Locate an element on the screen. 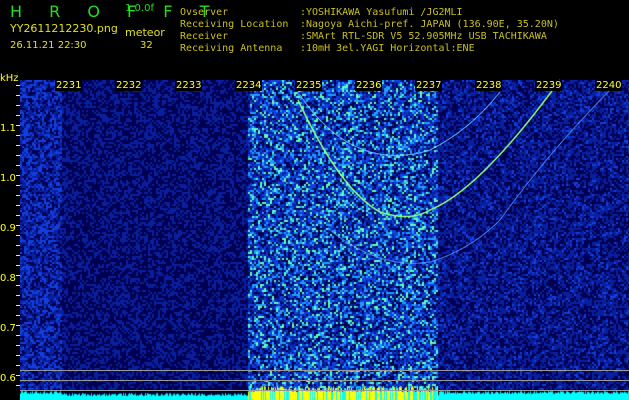 The height and width of the screenshot is (400, 629). y-unit-label: kHz is located at coordinates (9, 78).